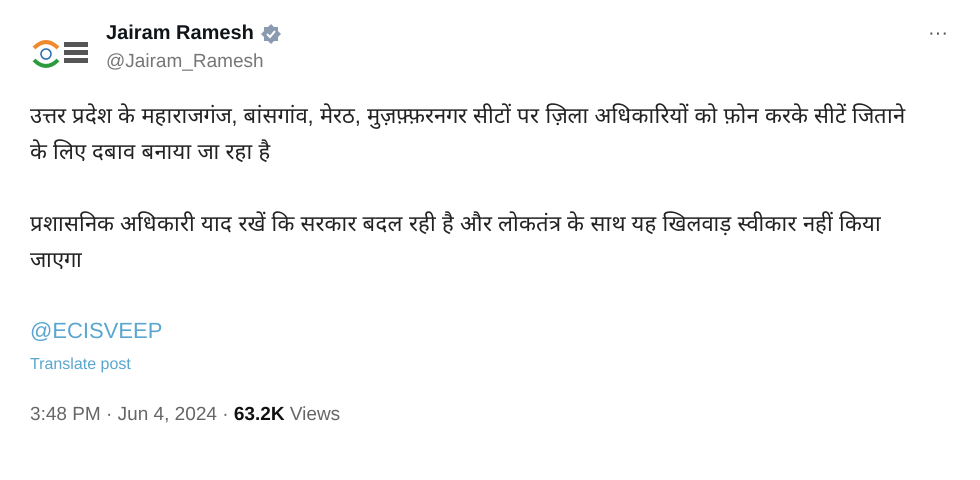 The width and height of the screenshot is (980, 480). Describe the element at coordinates (180, 33) in the screenshot. I see `author-name: Jairam Ramesh` at that location.